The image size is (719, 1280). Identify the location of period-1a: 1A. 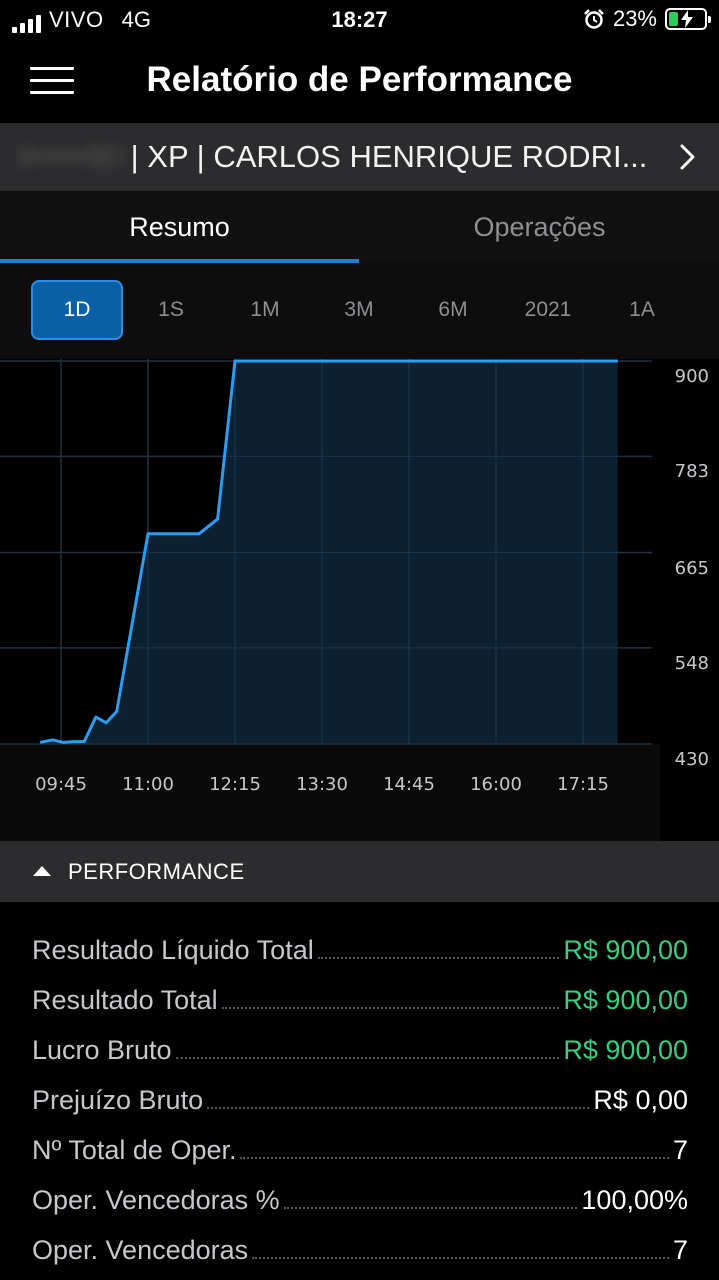
(642, 310).